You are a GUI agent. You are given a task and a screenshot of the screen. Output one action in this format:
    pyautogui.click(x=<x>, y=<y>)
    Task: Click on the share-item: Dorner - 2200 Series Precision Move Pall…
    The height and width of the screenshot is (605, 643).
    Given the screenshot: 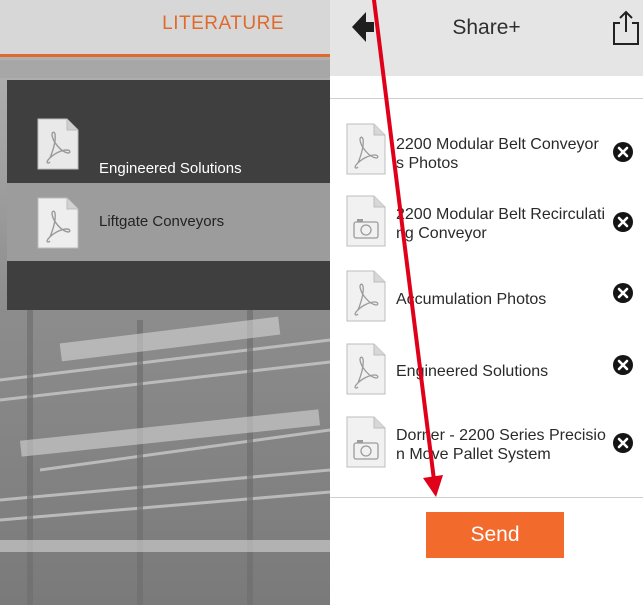 What is the action you would take?
    pyautogui.click(x=486, y=443)
    